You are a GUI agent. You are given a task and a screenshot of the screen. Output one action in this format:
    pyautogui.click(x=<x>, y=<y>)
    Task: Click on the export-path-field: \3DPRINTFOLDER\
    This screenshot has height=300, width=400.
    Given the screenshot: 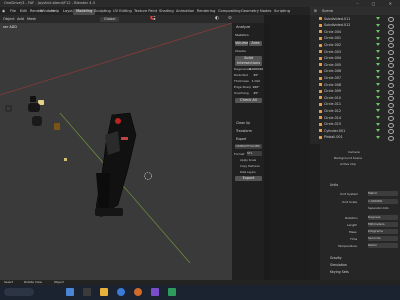 What is the action you would take?
    pyautogui.click(x=248, y=146)
    